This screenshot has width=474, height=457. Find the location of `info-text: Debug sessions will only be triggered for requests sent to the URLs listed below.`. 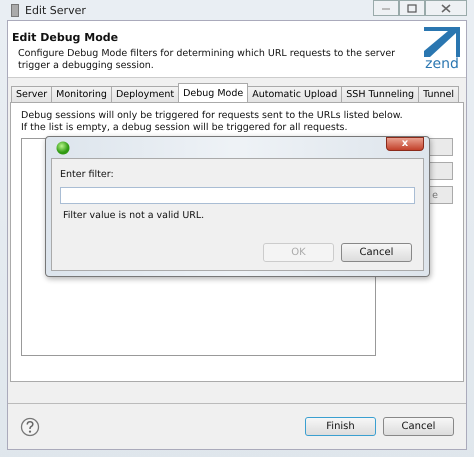

info-text: Debug sessions will only be triggered for requests sent to the URLs listed below. is located at coordinates (212, 116).